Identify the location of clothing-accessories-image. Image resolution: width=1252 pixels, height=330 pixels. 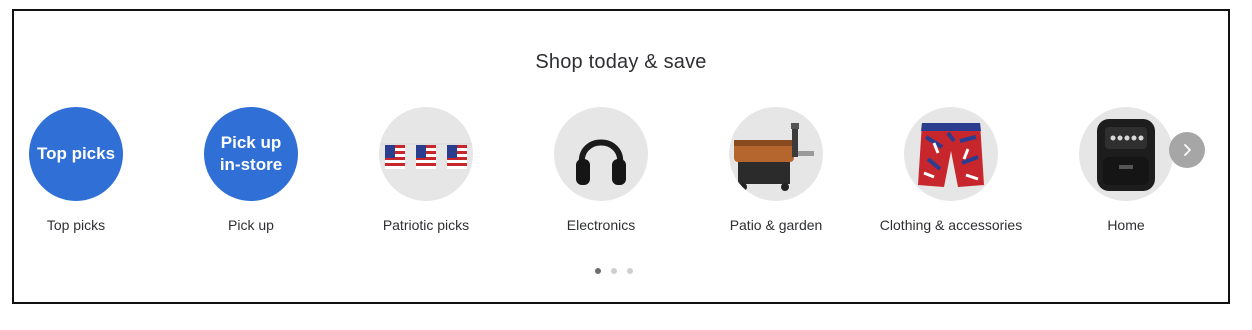
(951, 154).